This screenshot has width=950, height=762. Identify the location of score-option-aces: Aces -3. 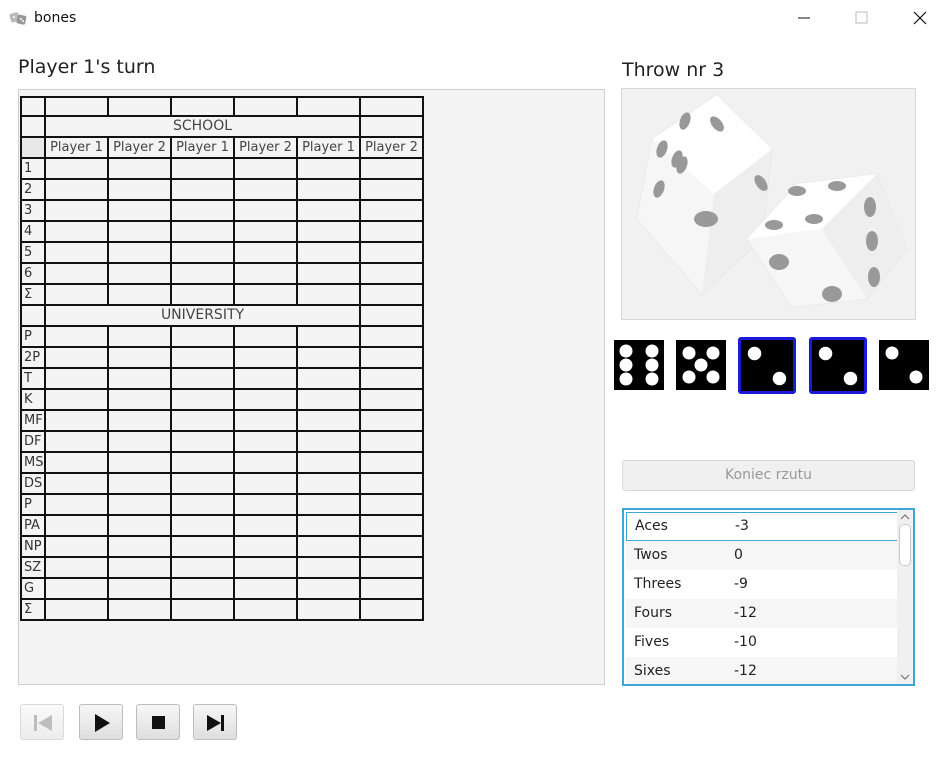
(762, 526).